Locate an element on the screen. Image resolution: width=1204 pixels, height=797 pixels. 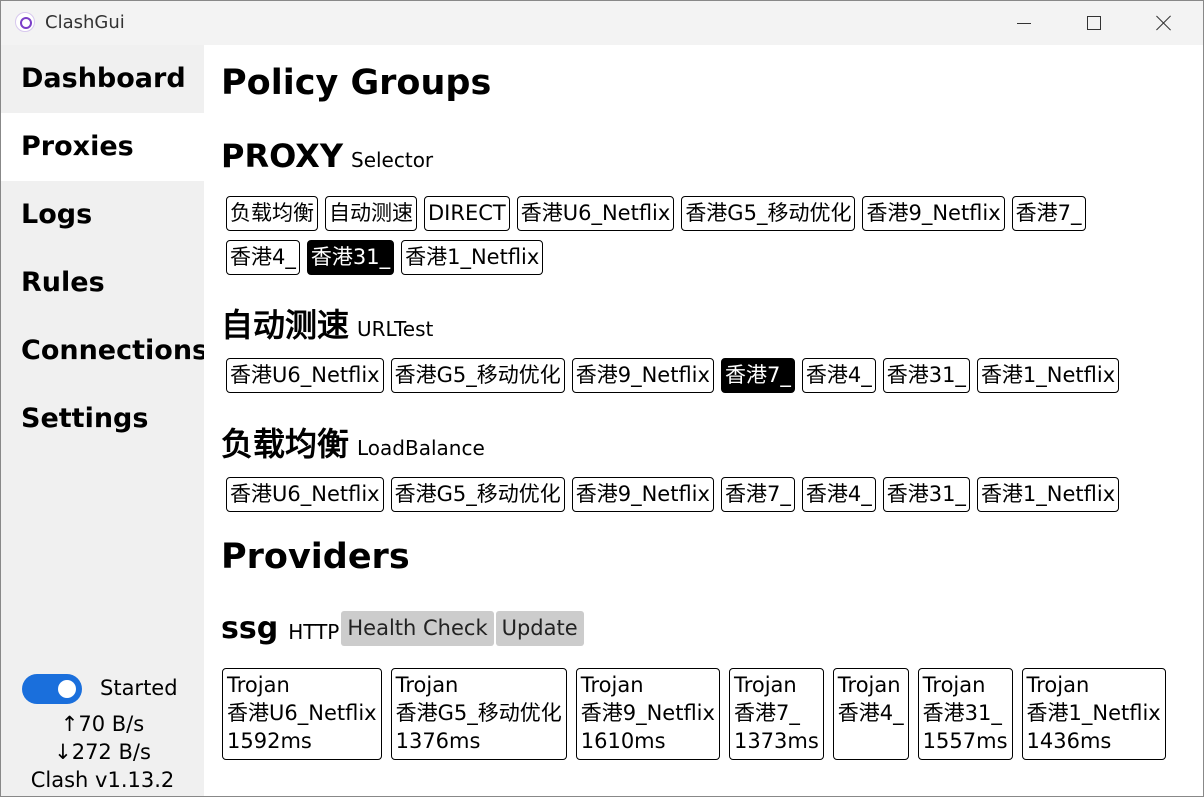
close-icon is located at coordinates (1164, 23).